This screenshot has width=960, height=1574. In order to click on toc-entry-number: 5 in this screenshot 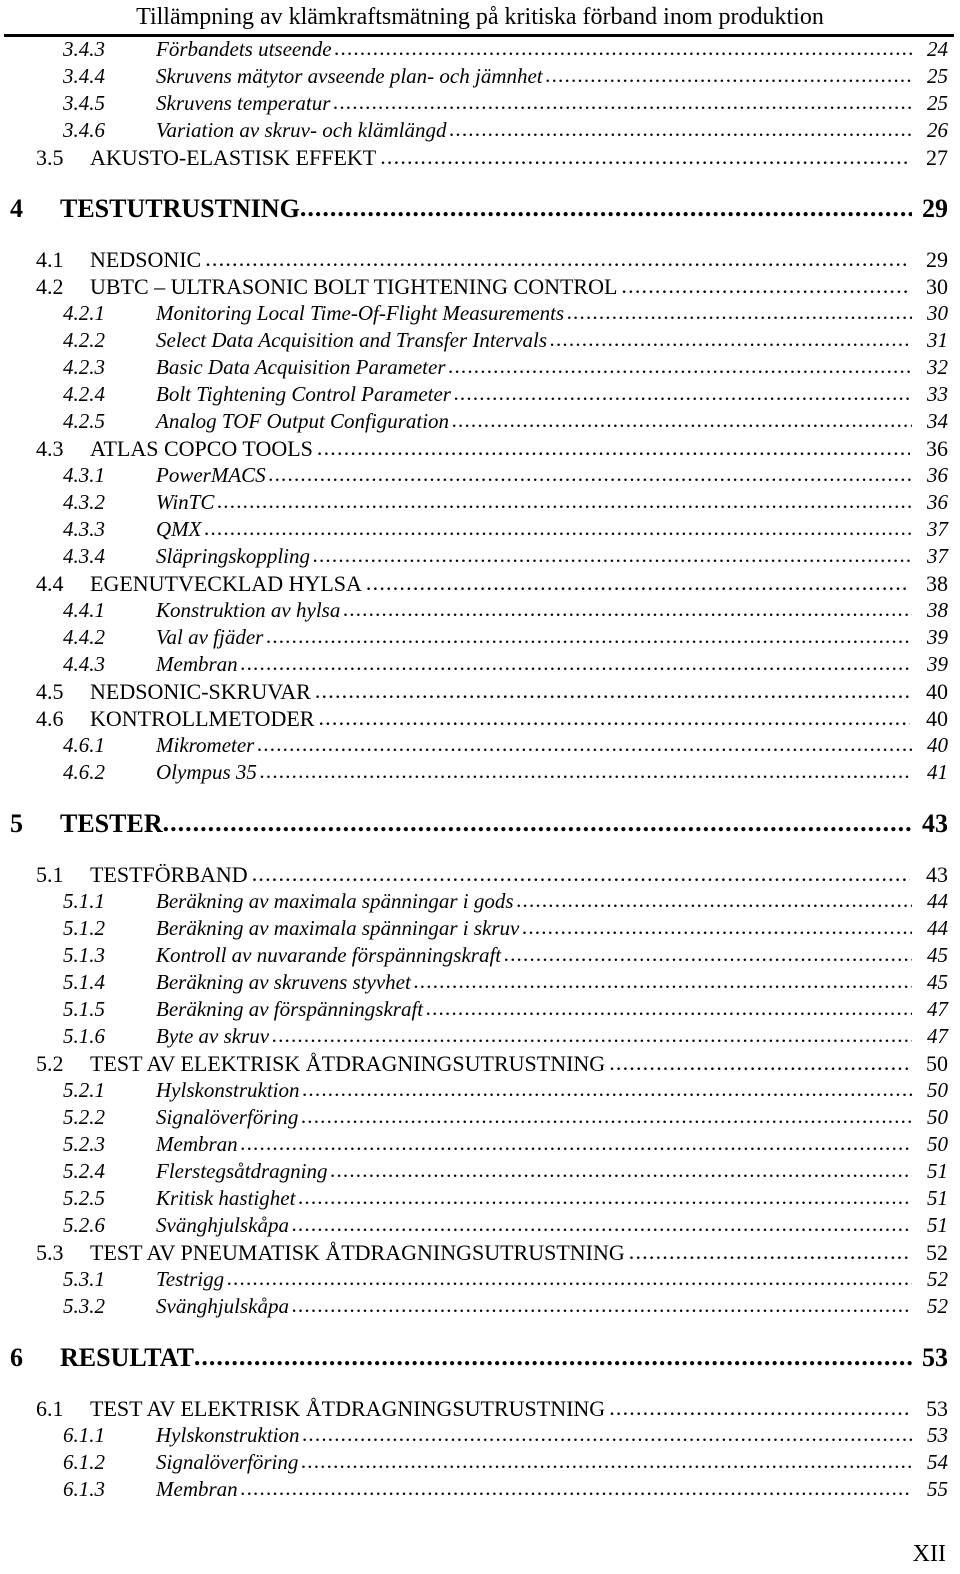, I will do `click(16, 823)`.